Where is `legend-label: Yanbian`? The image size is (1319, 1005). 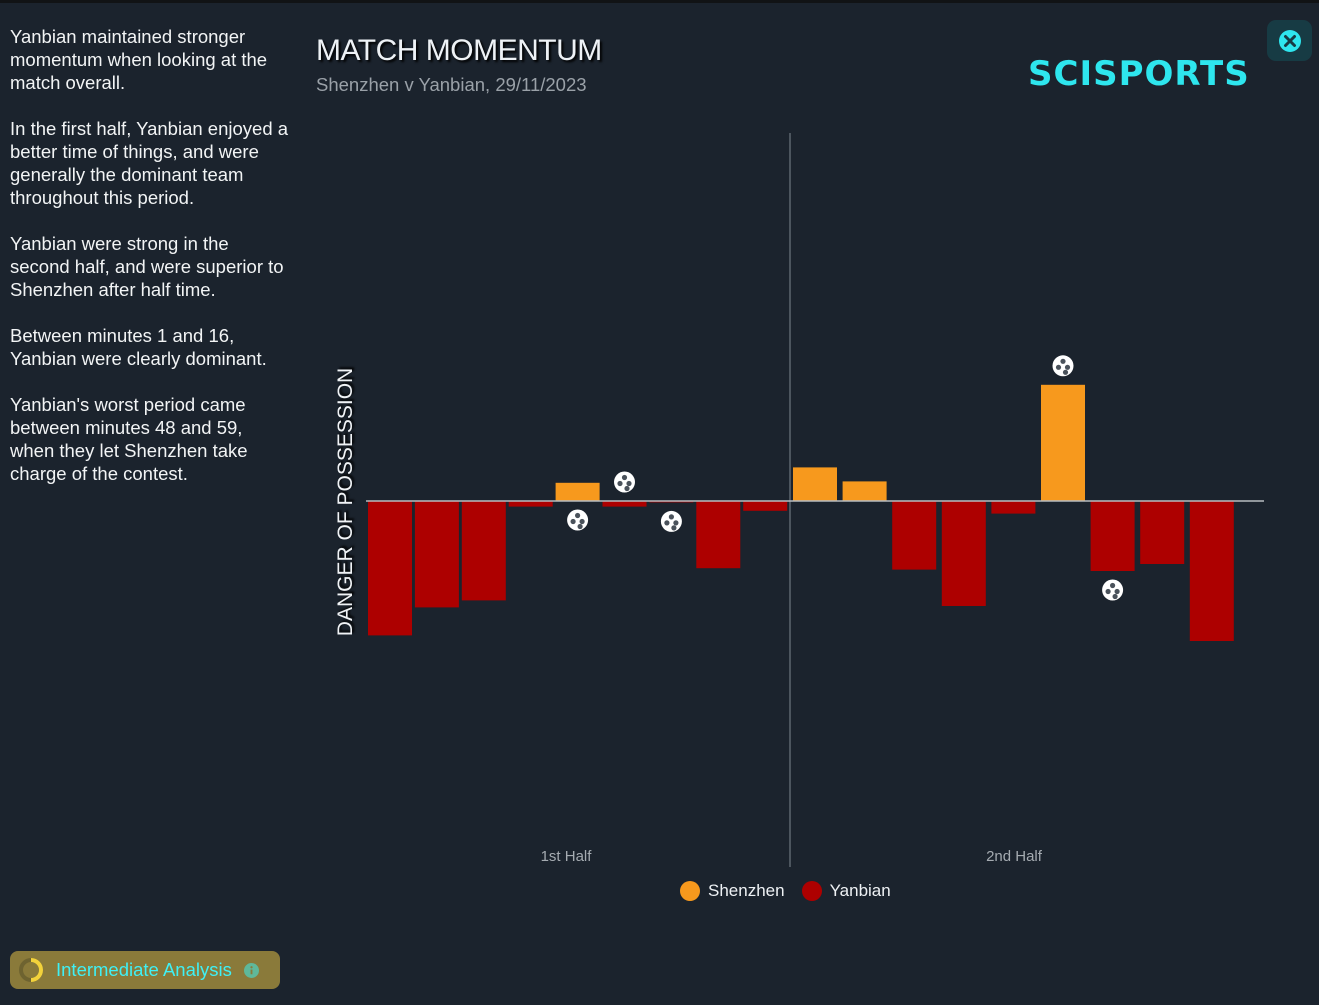 legend-label: Yanbian is located at coordinates (860, 890).